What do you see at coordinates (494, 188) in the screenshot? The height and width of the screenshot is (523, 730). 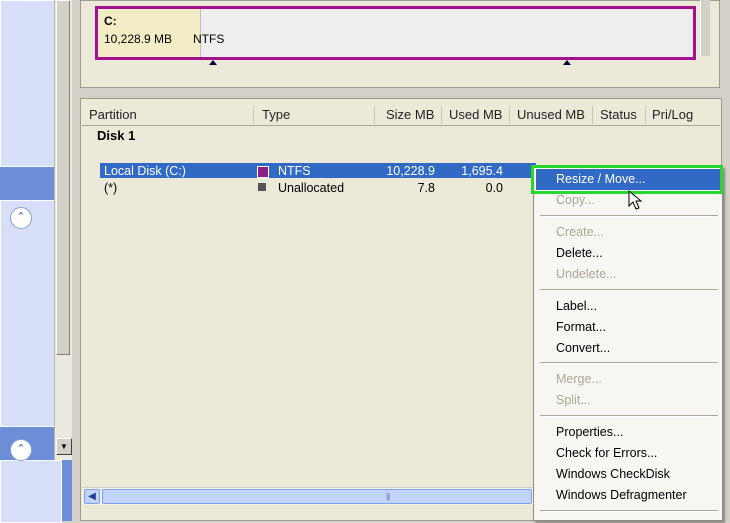 I see `row-used: 0.0` at bounding box center [494, 188].